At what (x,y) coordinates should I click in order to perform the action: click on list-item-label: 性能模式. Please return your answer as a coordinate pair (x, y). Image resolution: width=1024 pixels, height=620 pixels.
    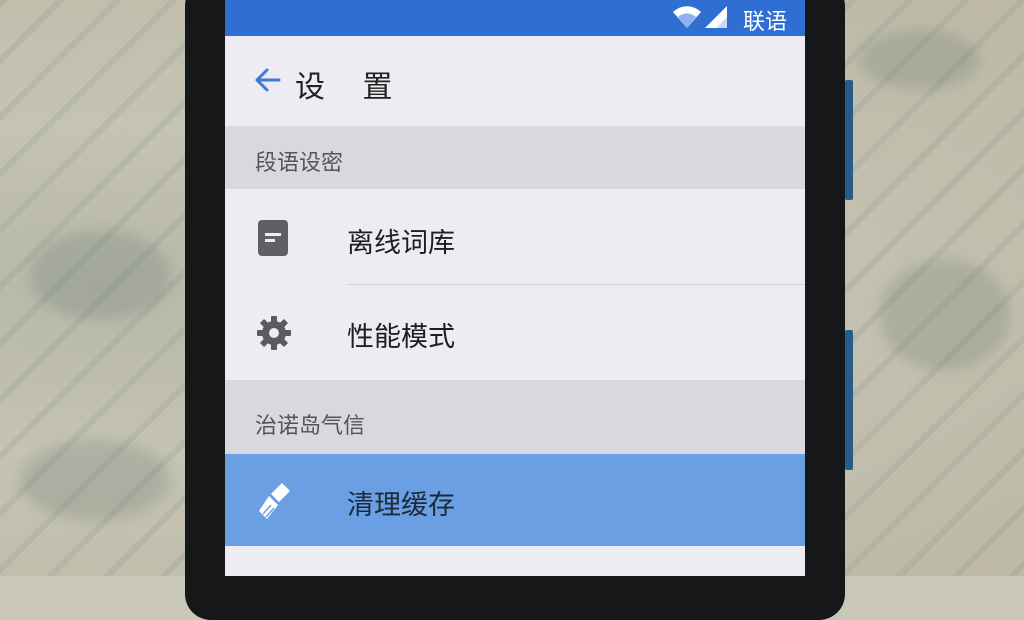
    Looking at the image, I should click on (401, 337).